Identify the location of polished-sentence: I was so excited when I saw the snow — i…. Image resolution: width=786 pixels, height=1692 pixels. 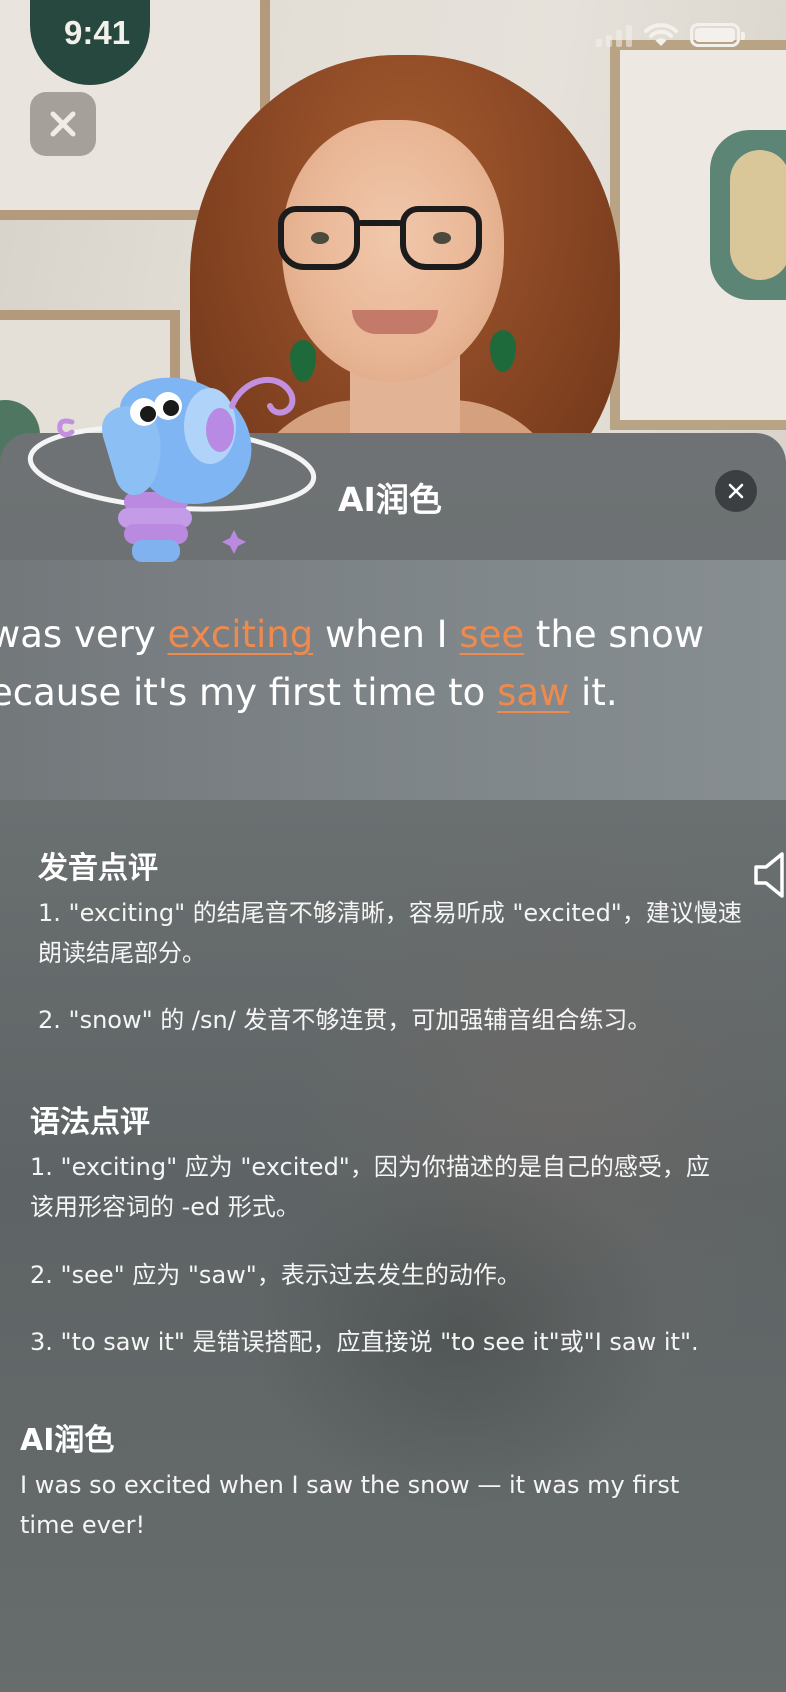
(350, 1505).